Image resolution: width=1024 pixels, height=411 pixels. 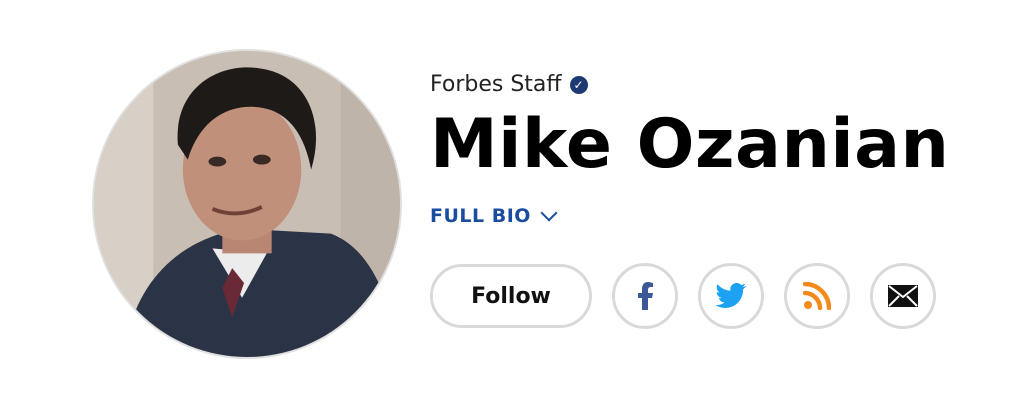 What do you see at coordinates (480, 216) in the screenshot?
I see `full-bio-label: FULL BIO` at bounding box center [480, 216].